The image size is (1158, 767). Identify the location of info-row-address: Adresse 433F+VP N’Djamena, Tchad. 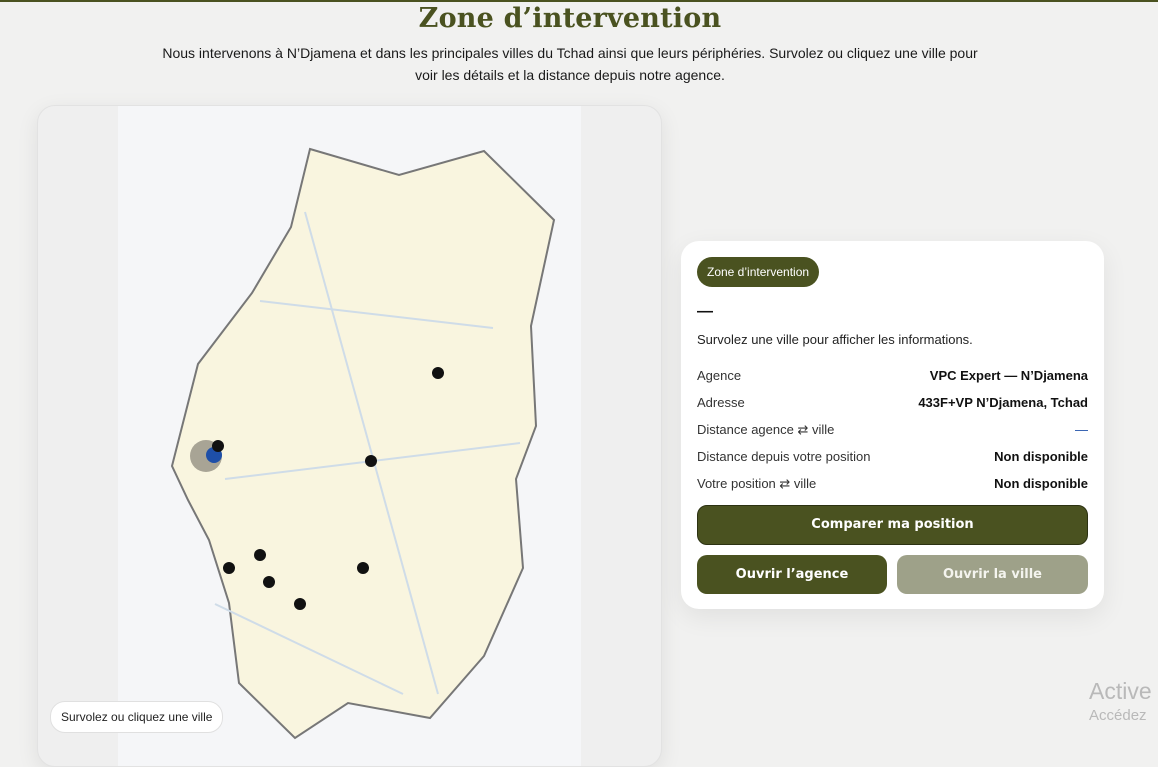
(892, 402).